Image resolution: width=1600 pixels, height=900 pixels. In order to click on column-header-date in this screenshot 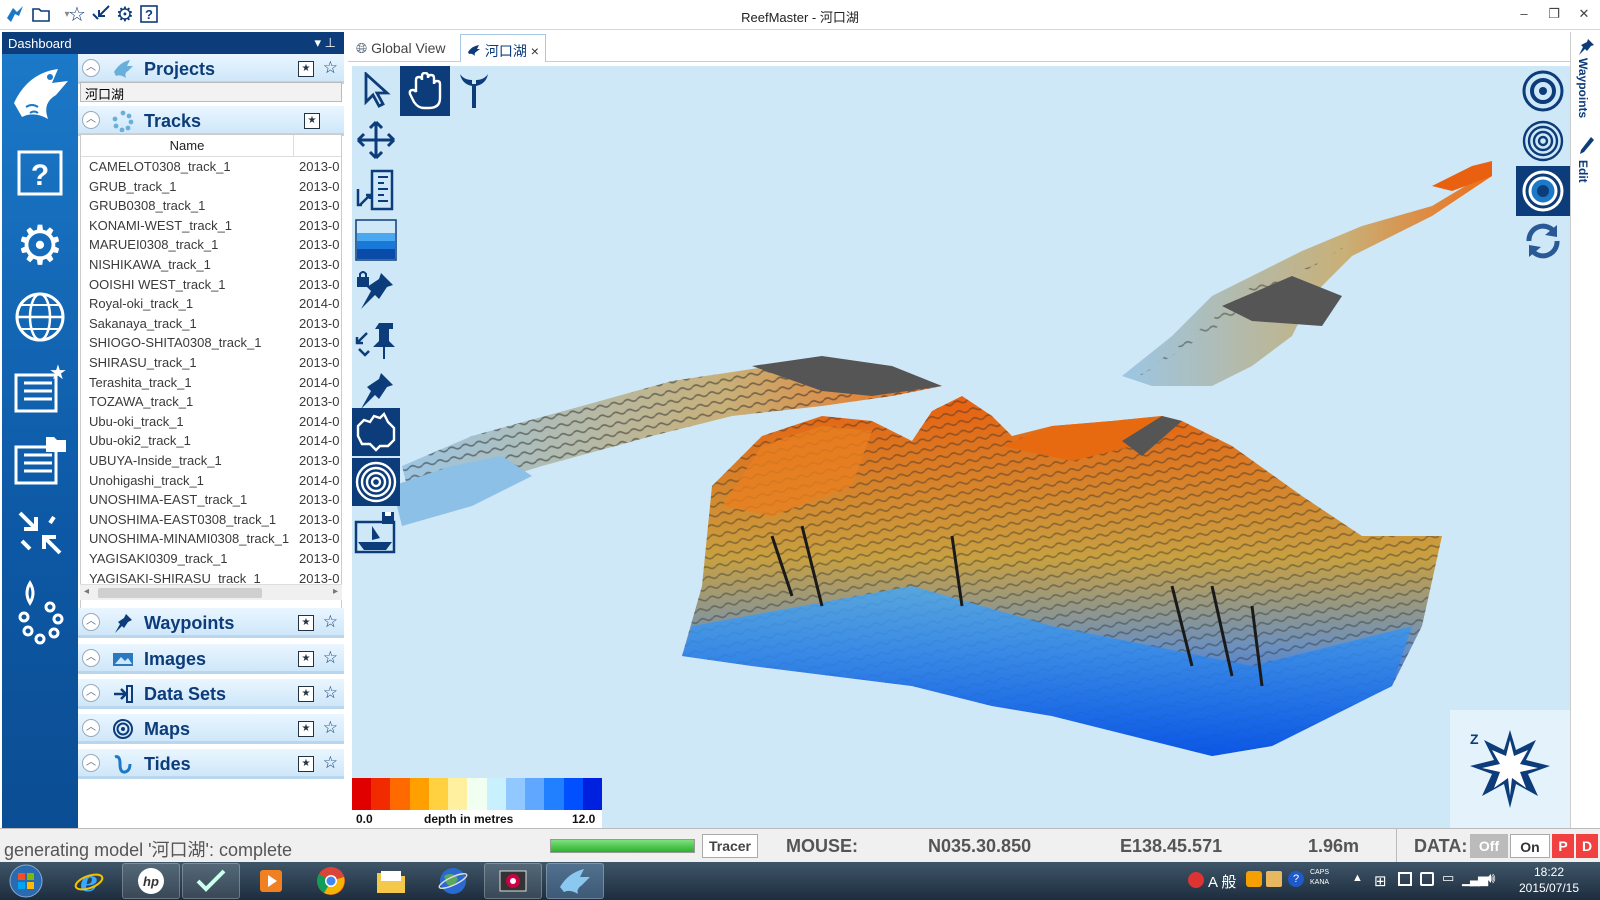, I will do `click(317, 146)`.